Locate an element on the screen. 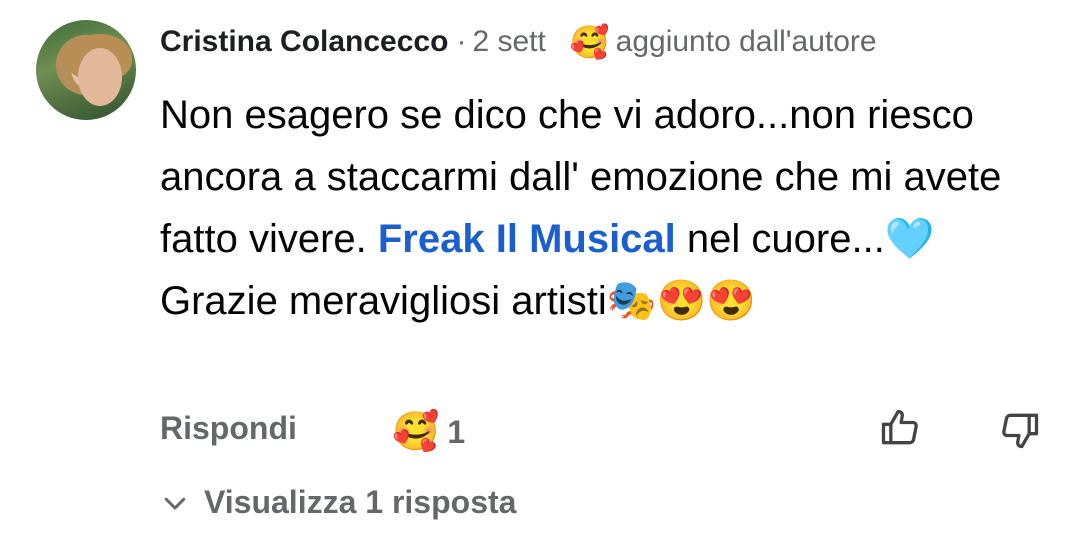 The width and height of the screenshot is (1080, 538). page-mention-link: Freak Il Musical is located at coordinates (527, 239).